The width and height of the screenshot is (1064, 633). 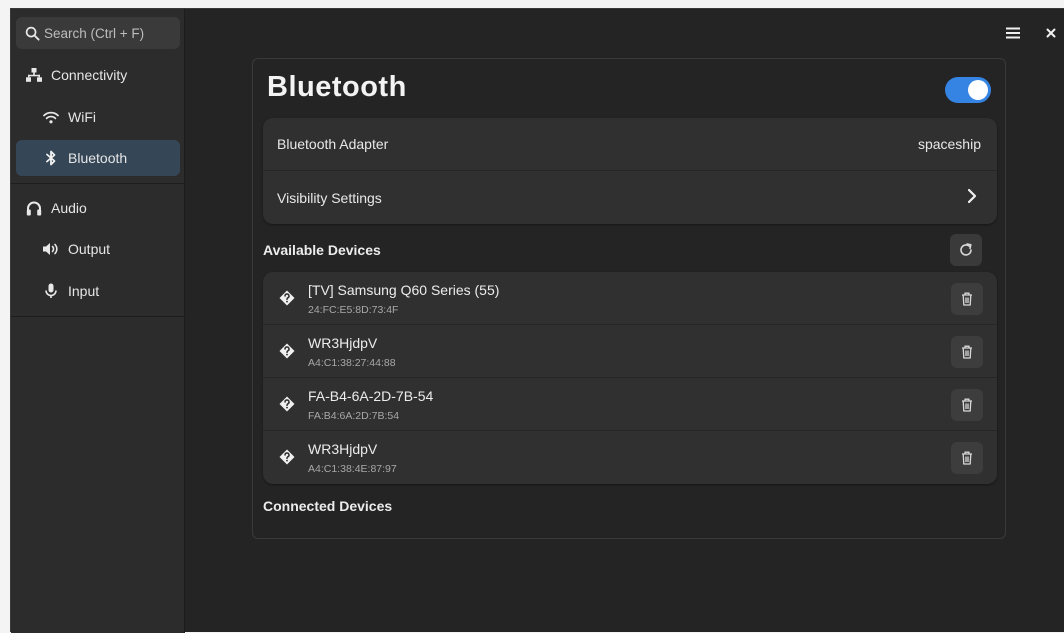 I want to click on headphones-icon, so click(x=34, y=208).